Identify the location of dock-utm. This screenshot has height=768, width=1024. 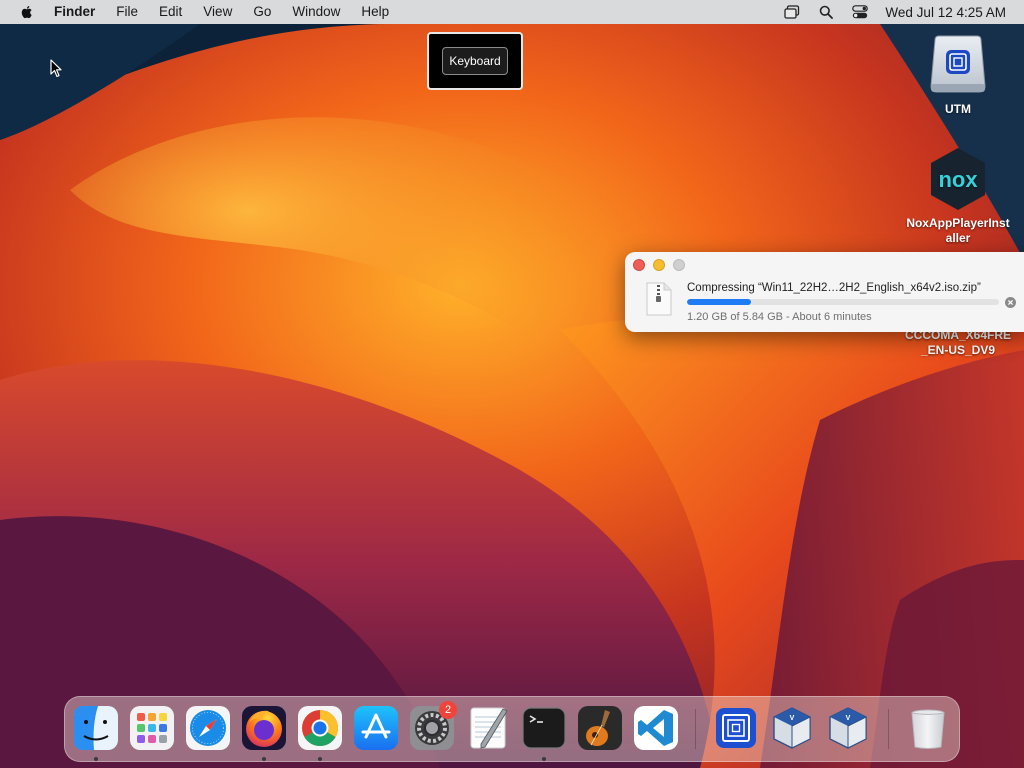
(736, 728).